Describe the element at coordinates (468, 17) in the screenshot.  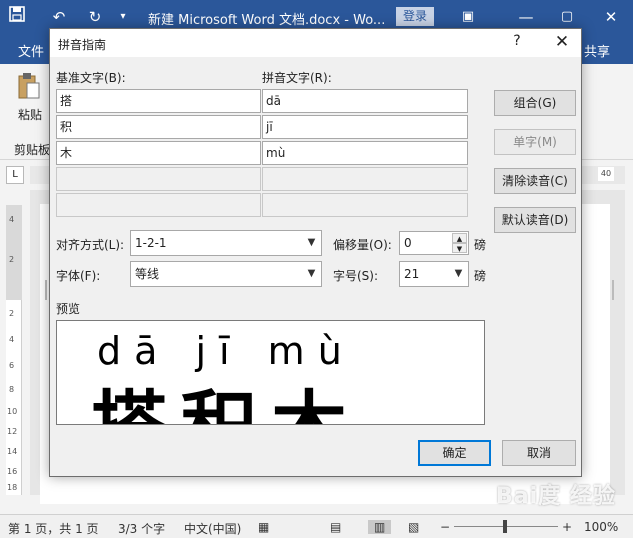
I see `ribbon-display-icon: ▣` at that location.